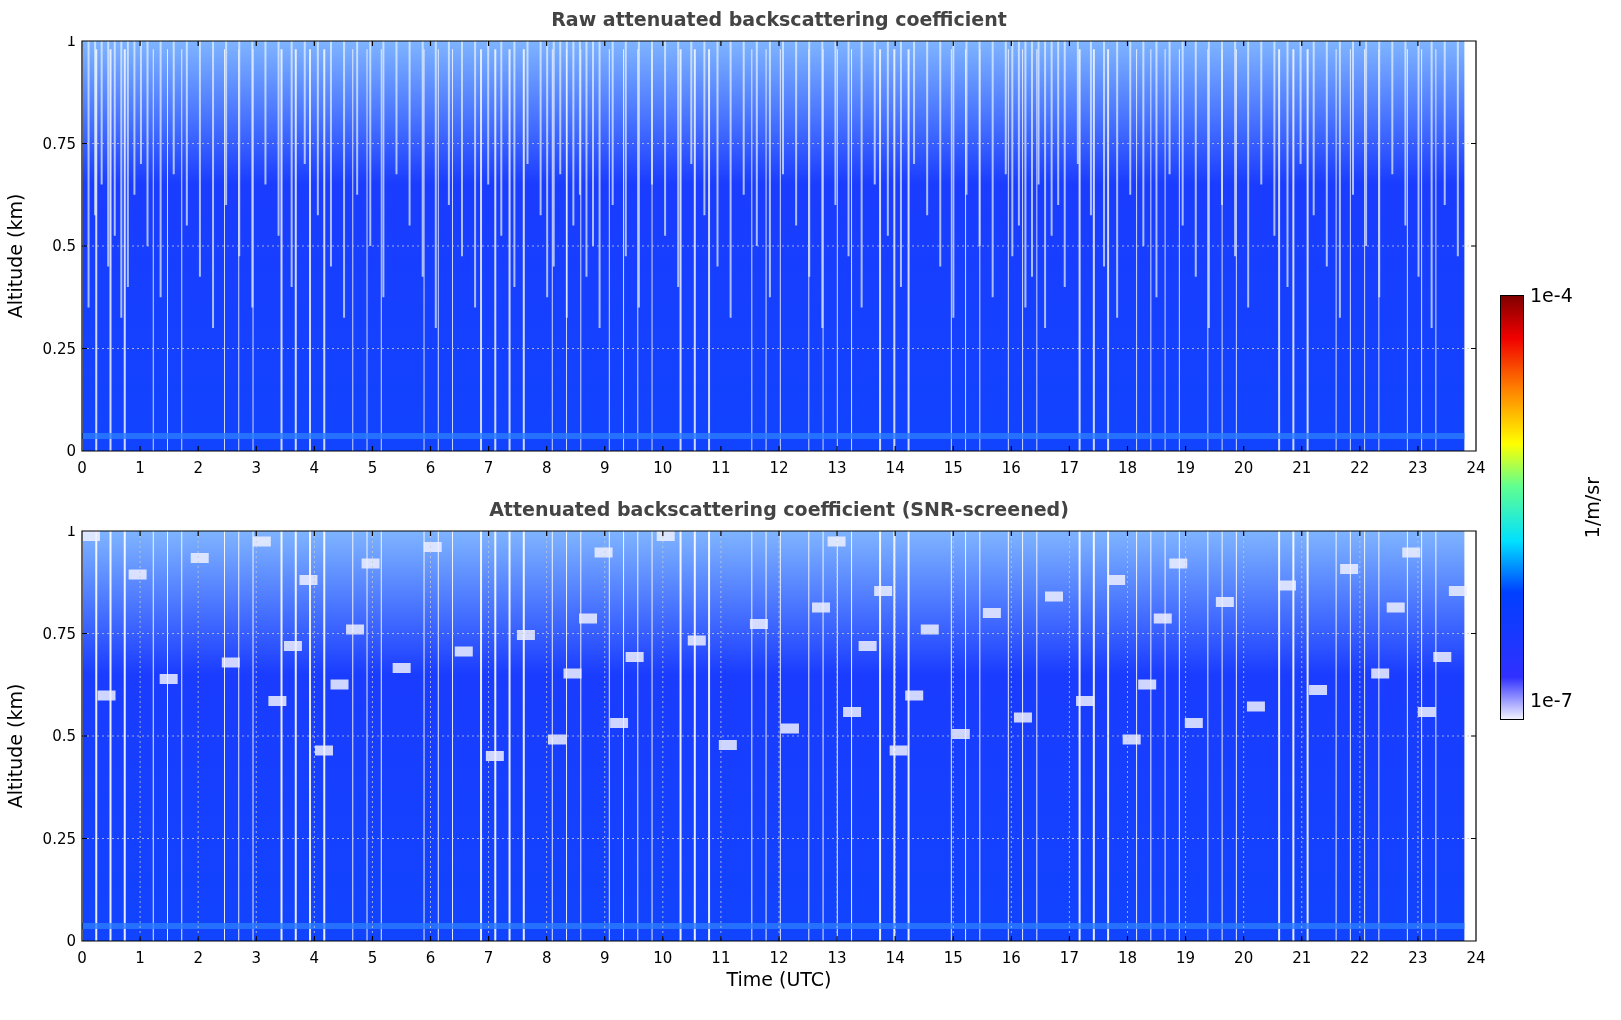  What do you see at coordinates (779, 20) in the screenshot?
I see `chart-title: Raw attenuated backscattering coefficient` at bounding box center [779, 20].